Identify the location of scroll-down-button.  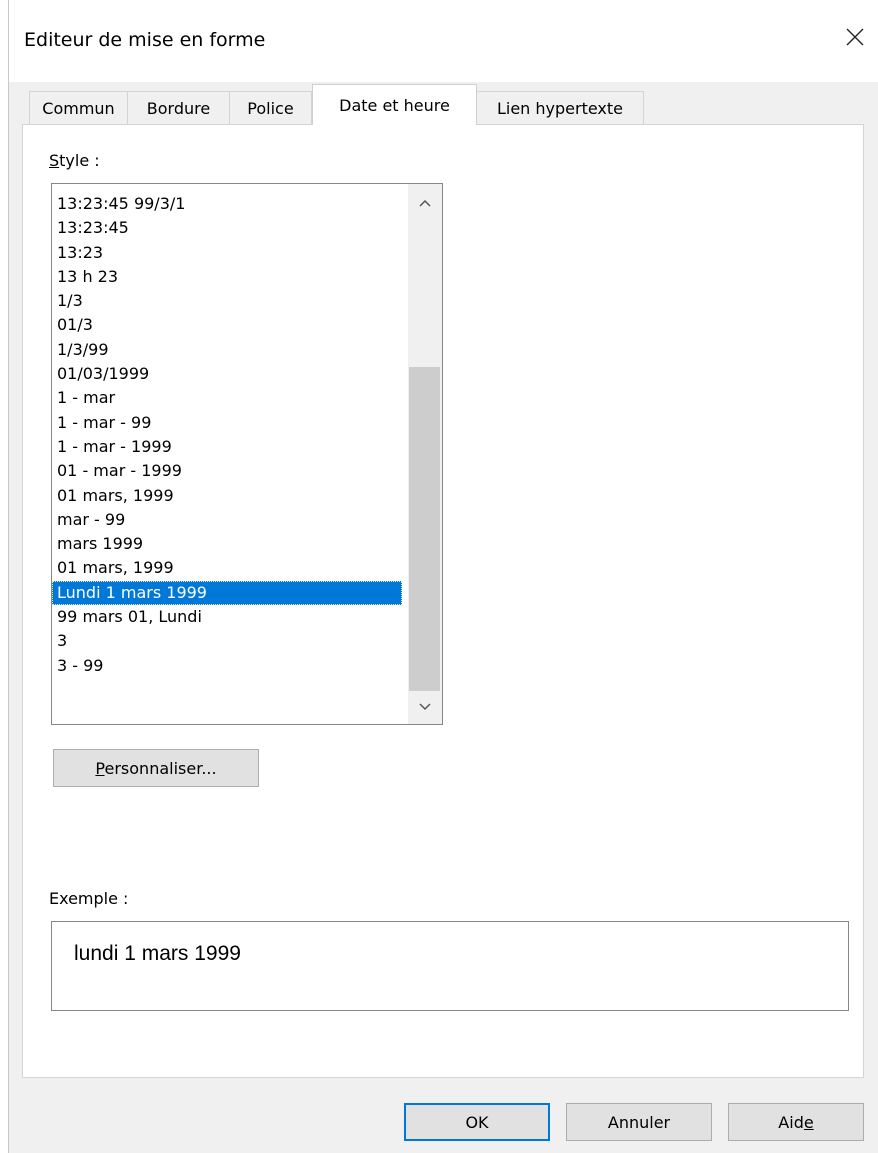
(425, 707).